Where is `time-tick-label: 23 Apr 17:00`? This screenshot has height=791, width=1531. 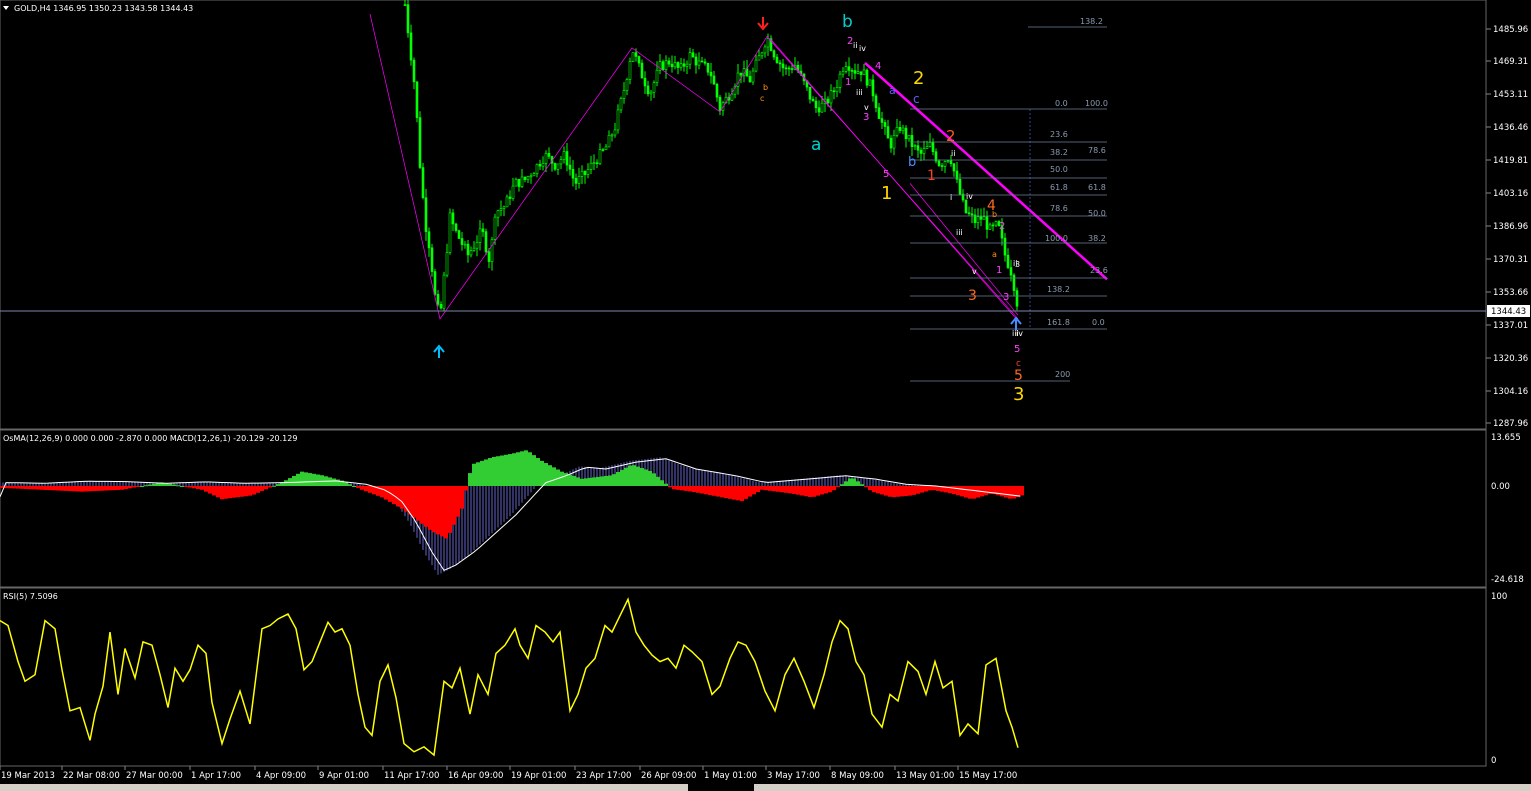
time-tick-label: 23 Apr 17:00 is located at coordinates (603, 776).